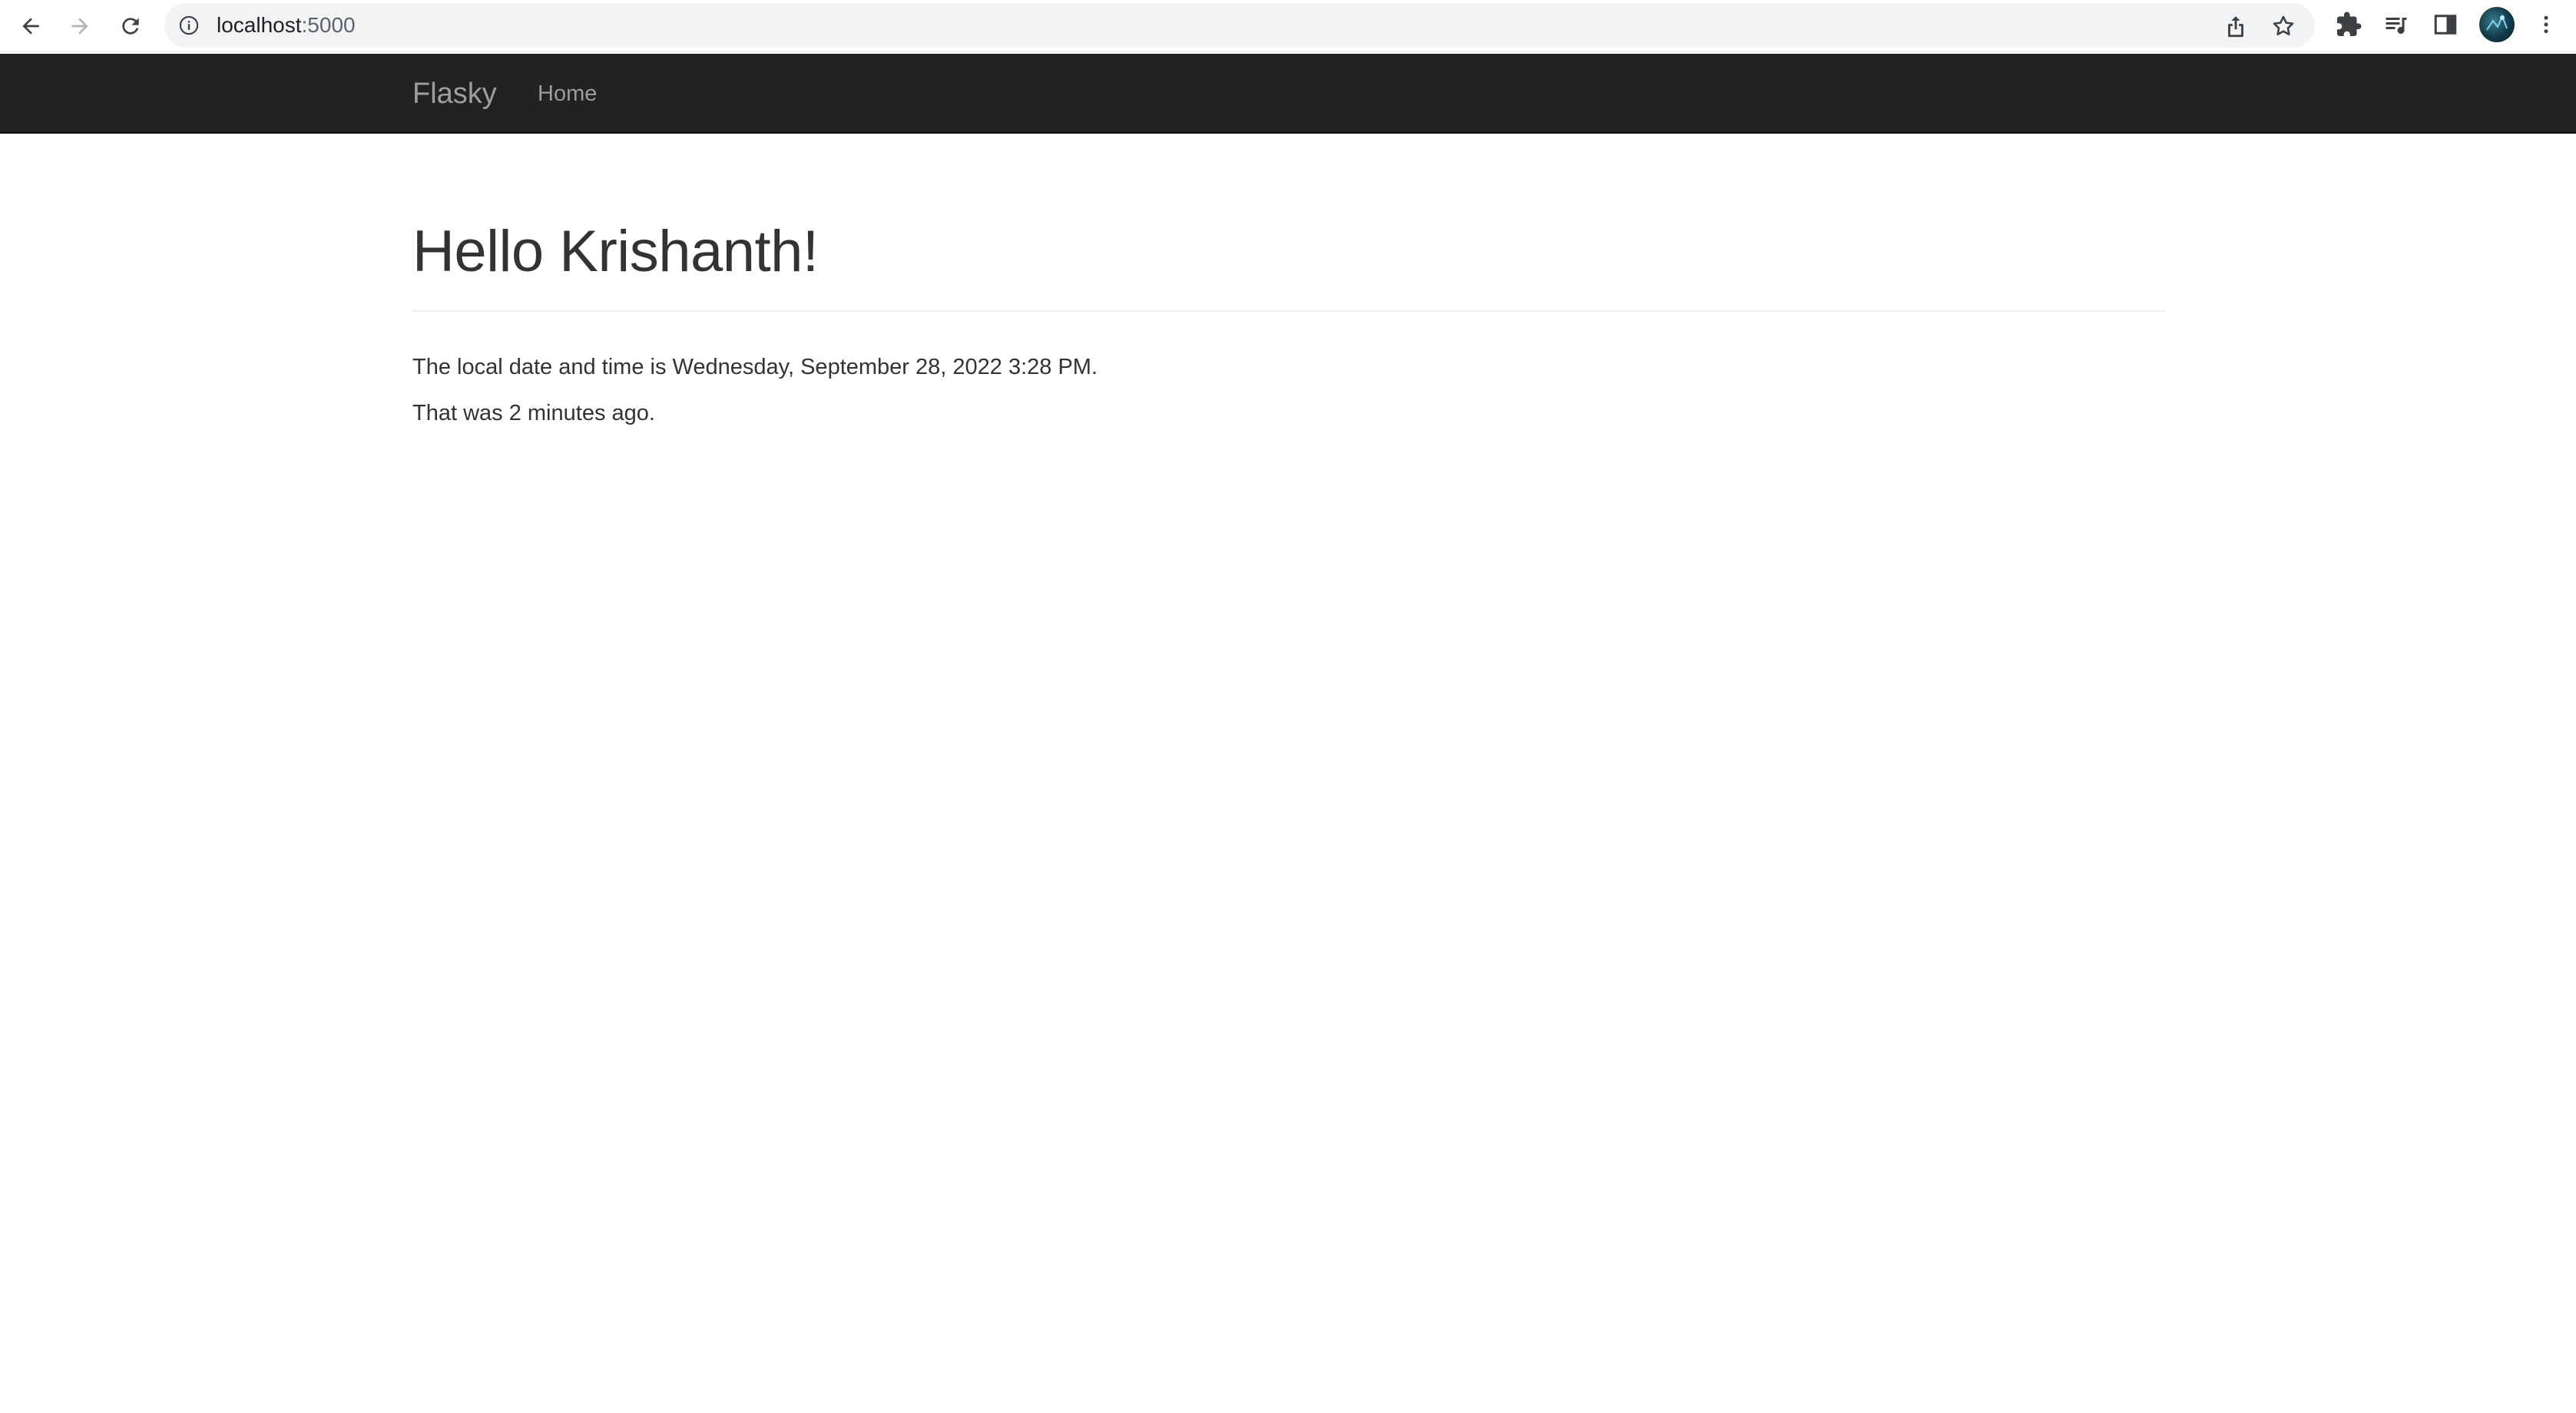  What do you see at coordinates (615, 251) in the screenshot?
I see `page-title: Hello Krishanth!` at bounding box center [615, 251].